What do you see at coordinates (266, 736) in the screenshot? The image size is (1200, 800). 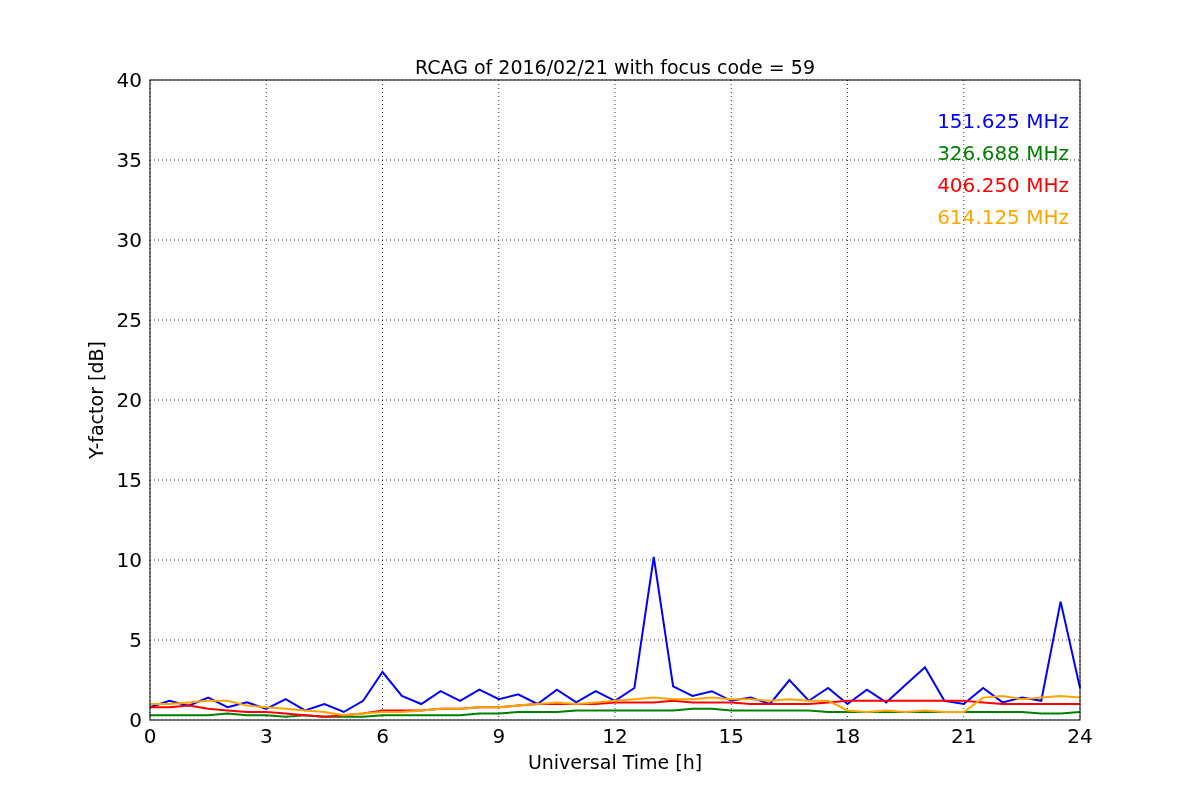 I see `x-tick-label: 3` at bounding box center [266, 736].